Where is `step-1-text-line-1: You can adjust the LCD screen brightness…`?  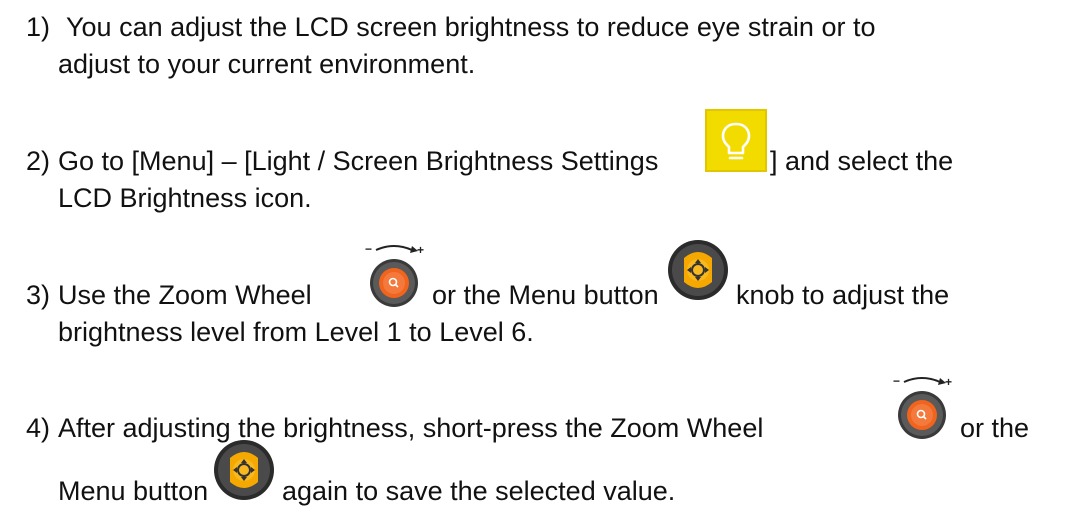
step-1-text-line-1: You can adjust the LCD screen brightness… is located at coordinates (471, 27).